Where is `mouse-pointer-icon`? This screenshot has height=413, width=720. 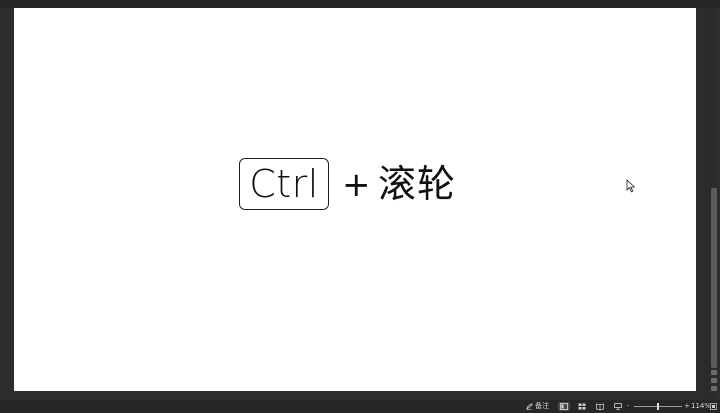 mouse-pointer-icon is located at coordinates (631, 186).